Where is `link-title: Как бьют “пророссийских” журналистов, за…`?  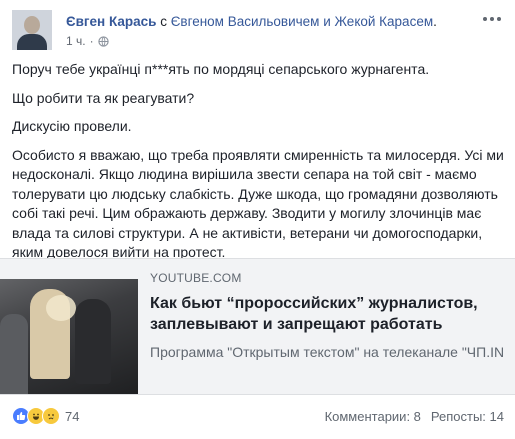 link-title: Как бьют “пророссийских” журналистов, за… is located at coordinates (327, 314).